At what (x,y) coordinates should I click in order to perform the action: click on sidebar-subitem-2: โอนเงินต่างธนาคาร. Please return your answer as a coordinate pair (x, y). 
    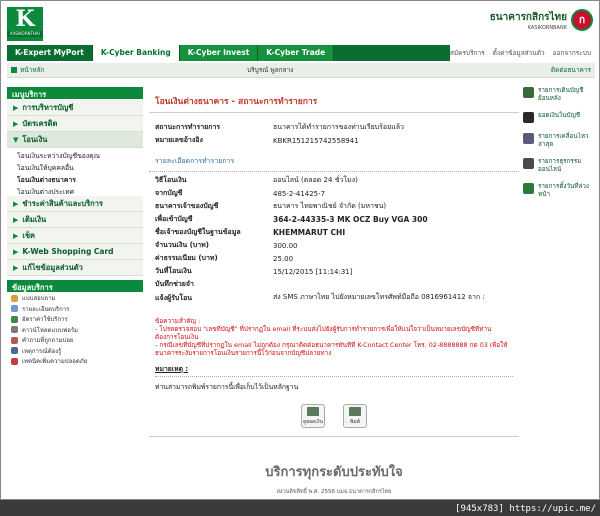
    Looking at the image, I should click on (75, 178).